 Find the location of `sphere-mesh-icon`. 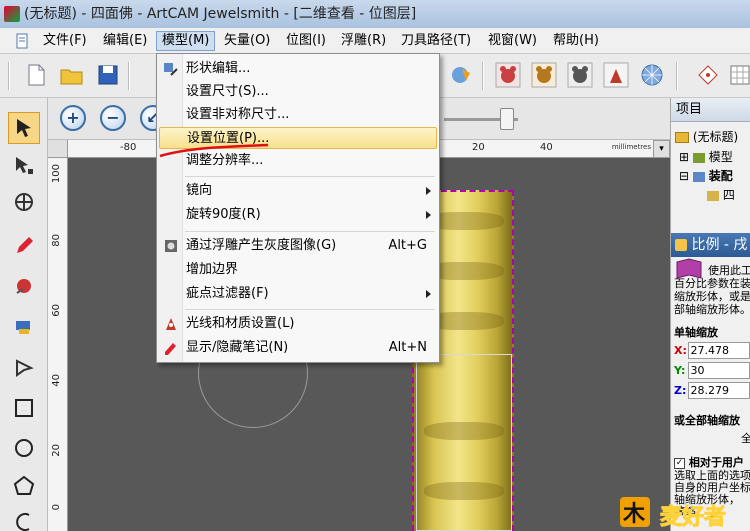

sphere-mesh-icon is located at coordinates (652, 75).